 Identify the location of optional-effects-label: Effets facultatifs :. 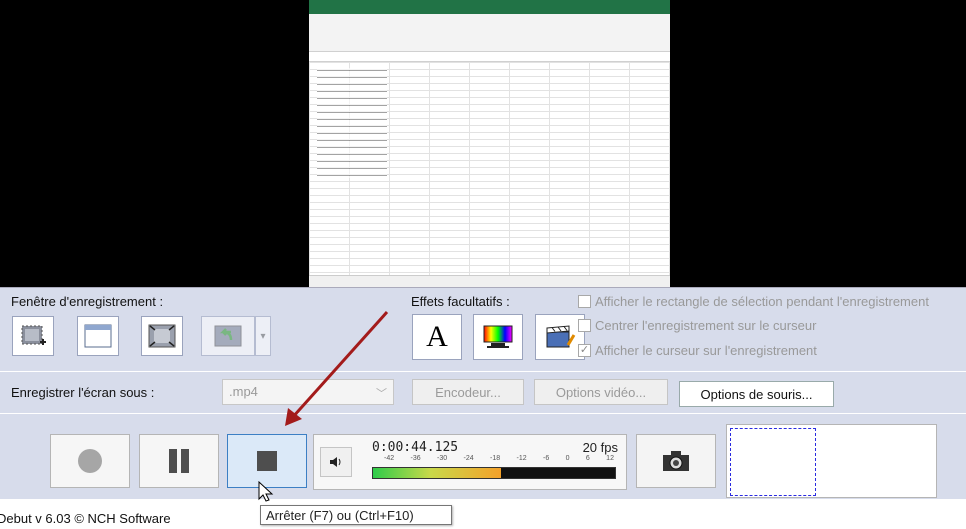
(460, 301).